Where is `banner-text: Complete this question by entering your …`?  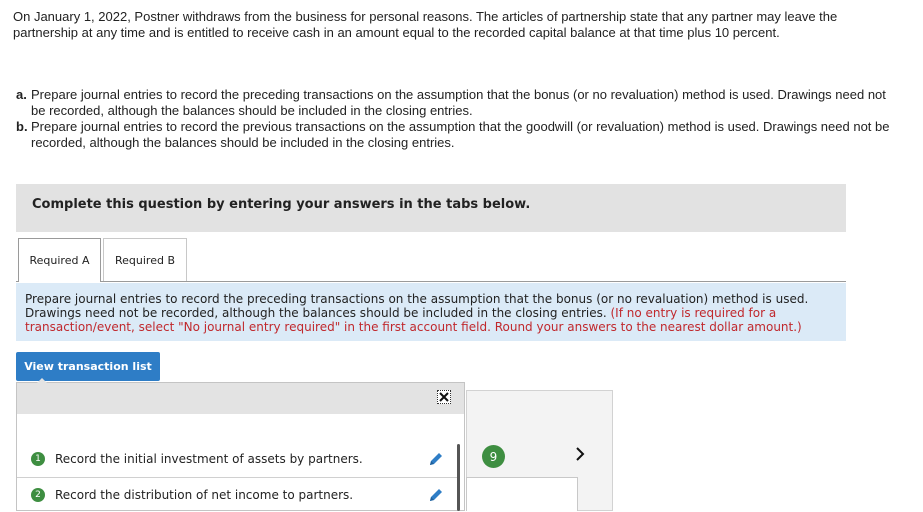
banner-text: Complete this question by entering your … is located at coordinates (281, 204).